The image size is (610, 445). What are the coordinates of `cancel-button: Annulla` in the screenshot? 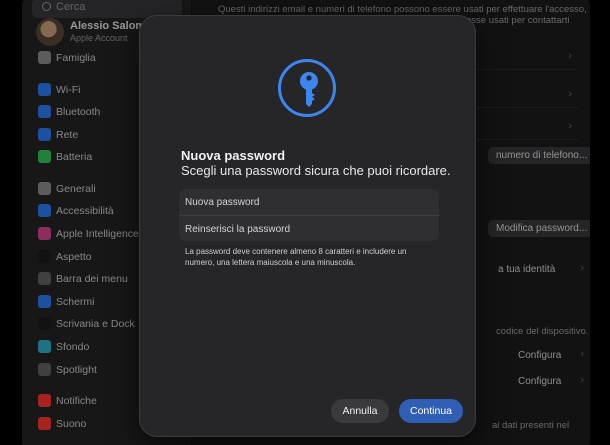 It's located at (360, 411).